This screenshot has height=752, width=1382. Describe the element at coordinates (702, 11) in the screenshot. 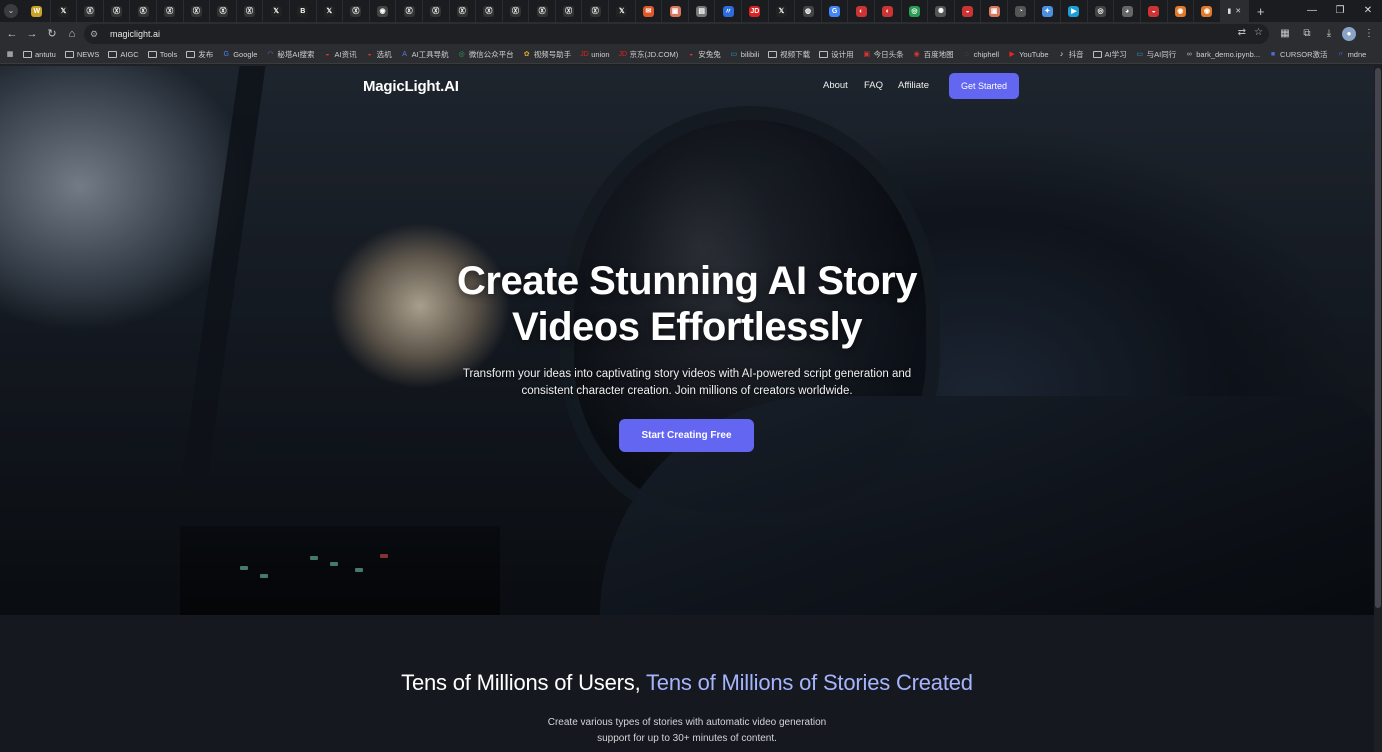

I see `browser-tab: ▤` at that location.